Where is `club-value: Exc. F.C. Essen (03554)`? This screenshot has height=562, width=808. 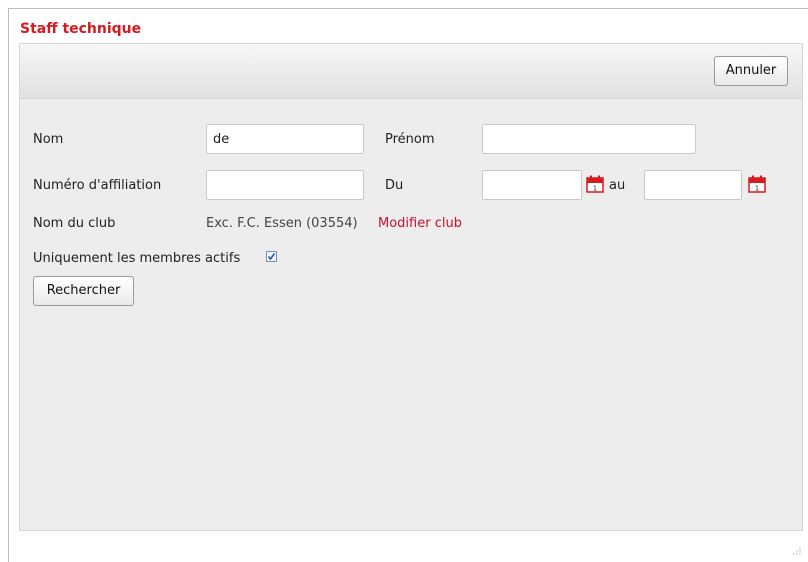
club-value: Exc. F.C. Essen (03554) is located at coordinates (282, 223).